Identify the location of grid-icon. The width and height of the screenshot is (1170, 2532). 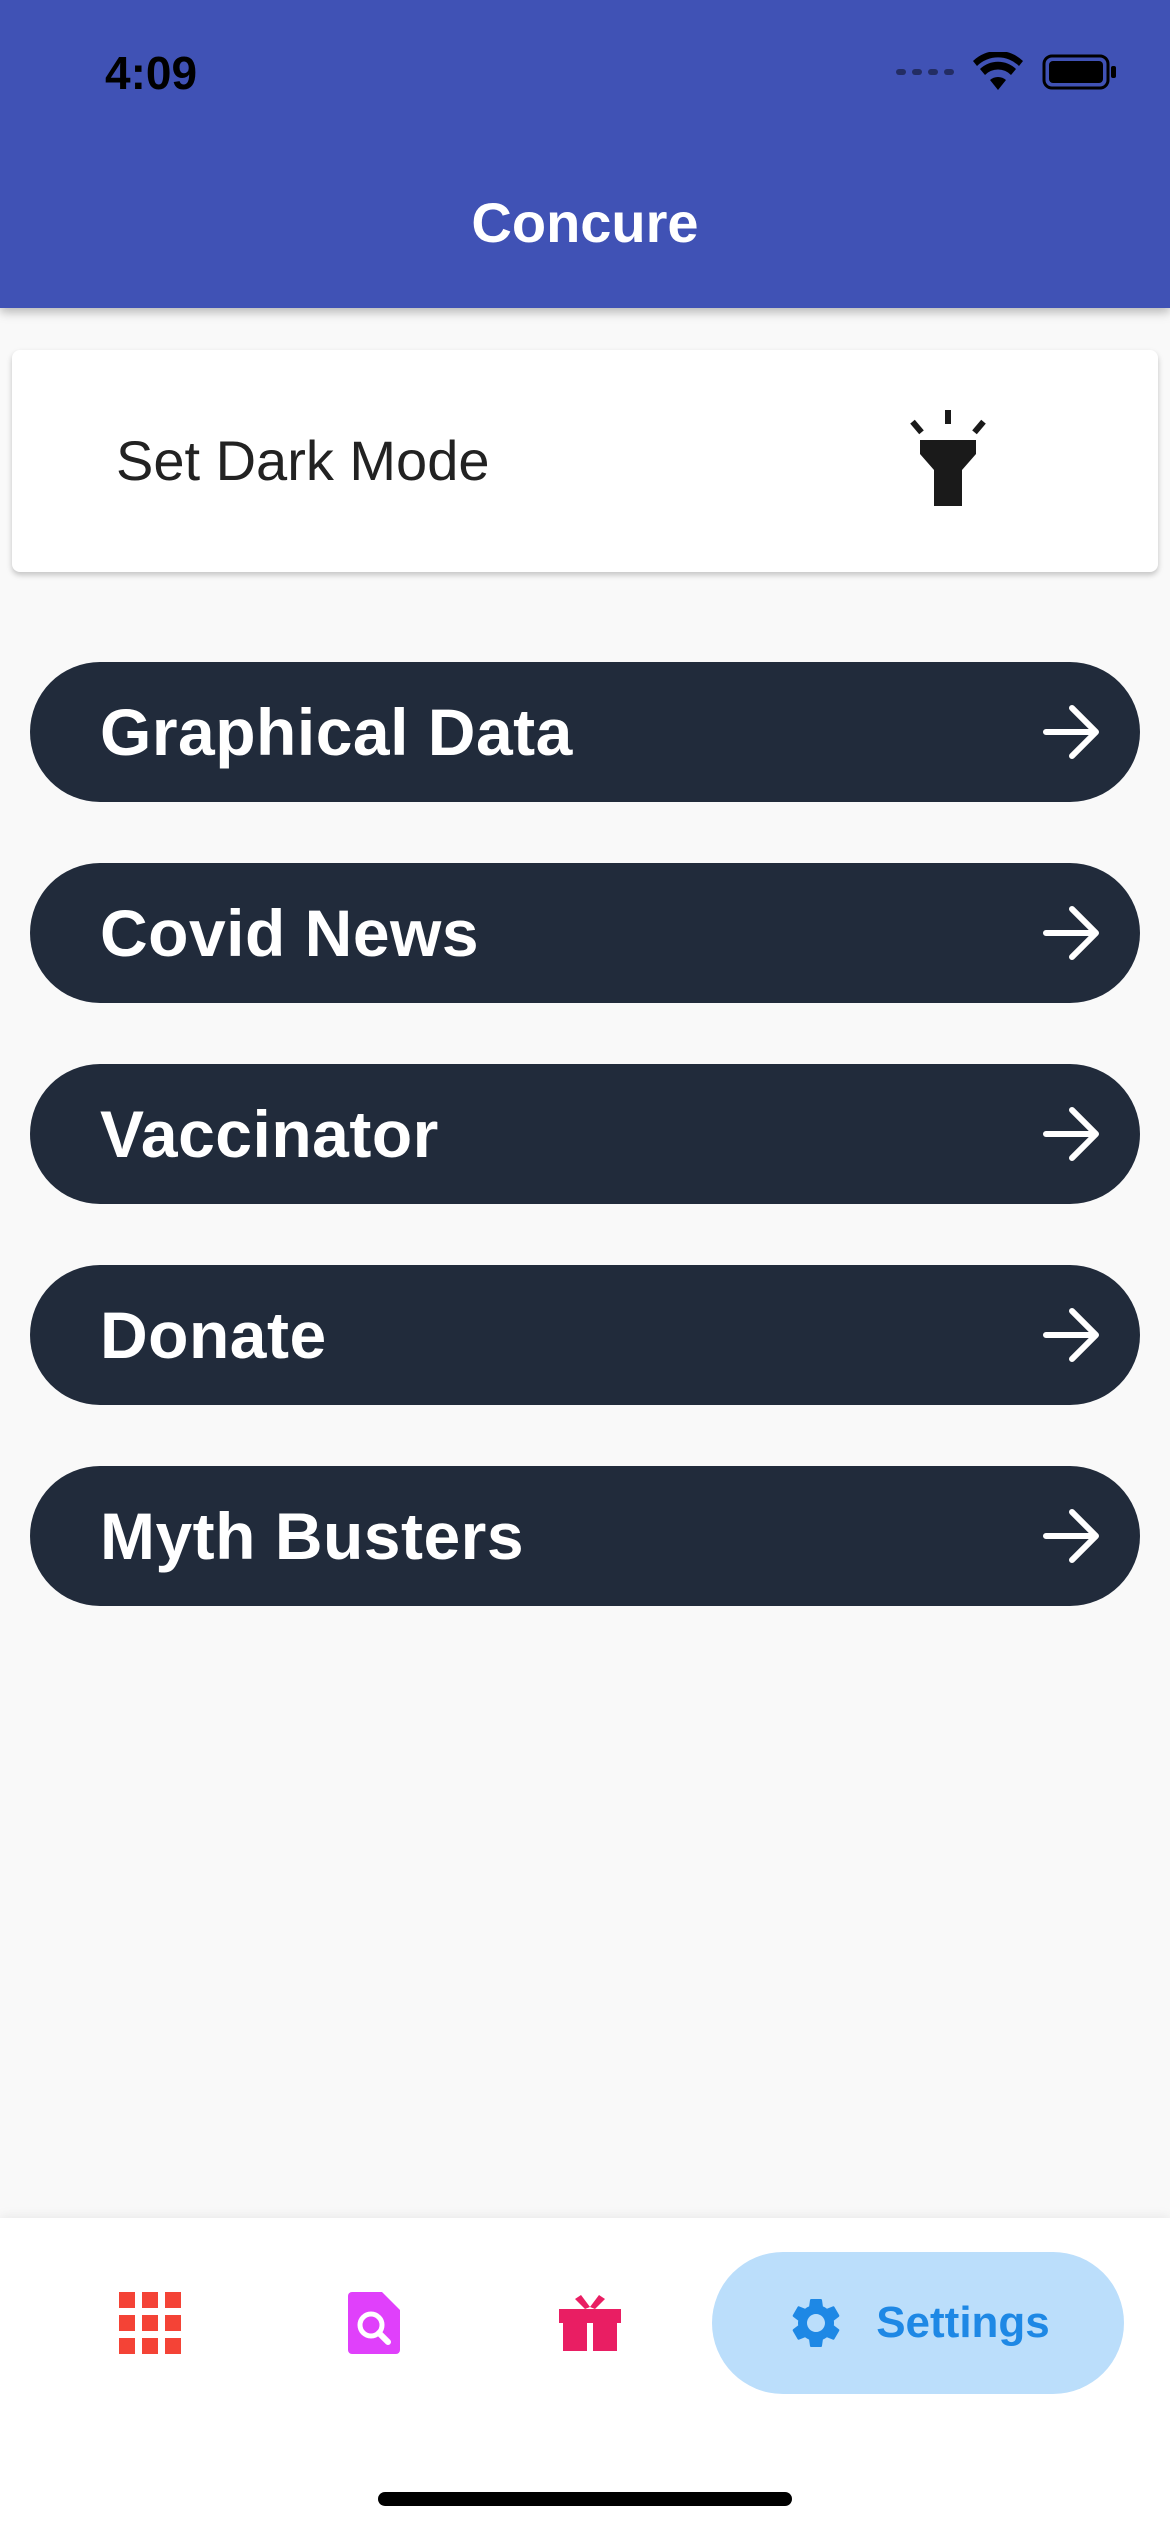
(150, 2323).